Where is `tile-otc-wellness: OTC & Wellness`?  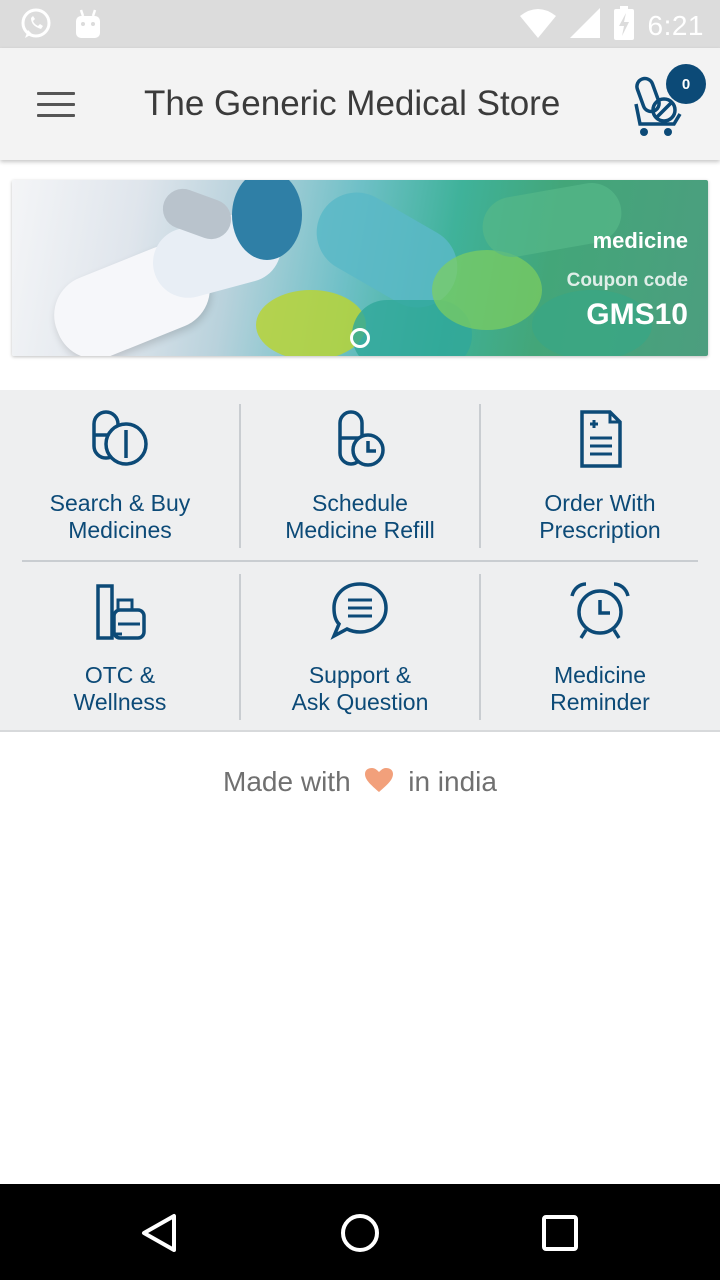 tile-otc-wellness: OTC & Wellness is located at coordinates (120, 647).